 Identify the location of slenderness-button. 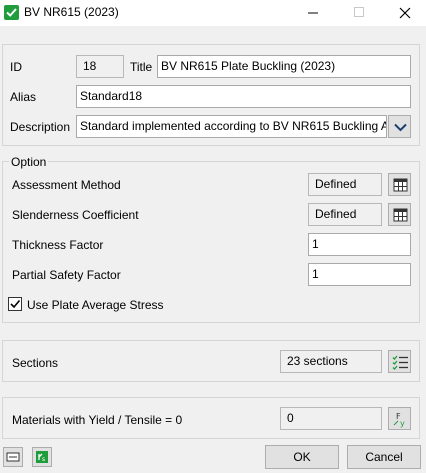
(399, 214).